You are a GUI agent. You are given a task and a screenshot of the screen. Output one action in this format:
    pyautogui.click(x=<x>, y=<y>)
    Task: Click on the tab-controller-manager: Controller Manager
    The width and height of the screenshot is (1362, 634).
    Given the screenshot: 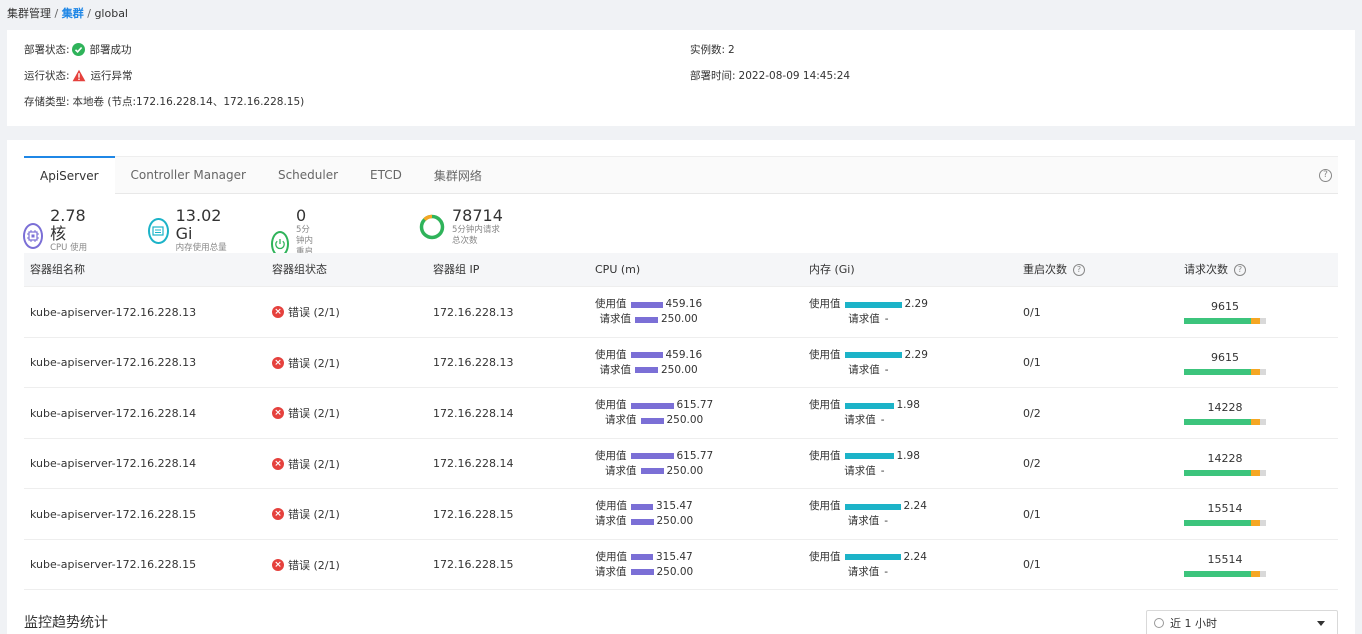 What is the action you would take?
    pyautogui.click(x=188, y=175)
    